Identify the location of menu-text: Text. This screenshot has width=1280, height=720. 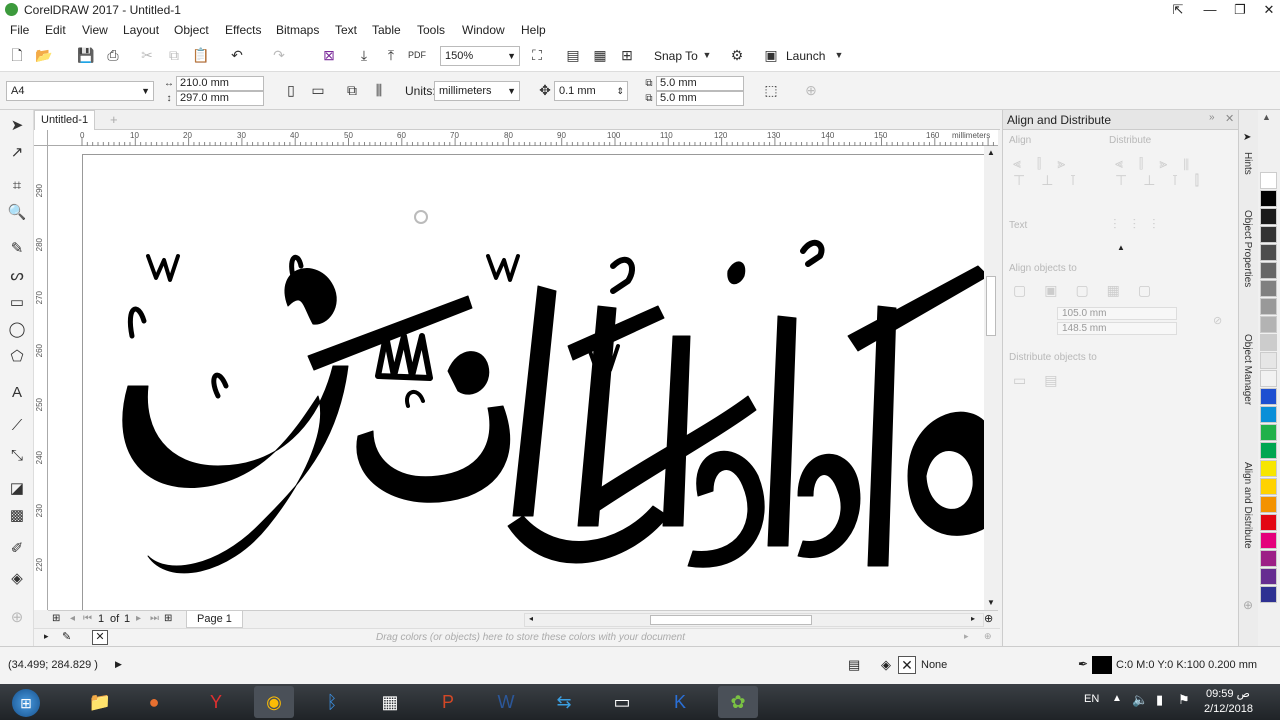
(346, 30).